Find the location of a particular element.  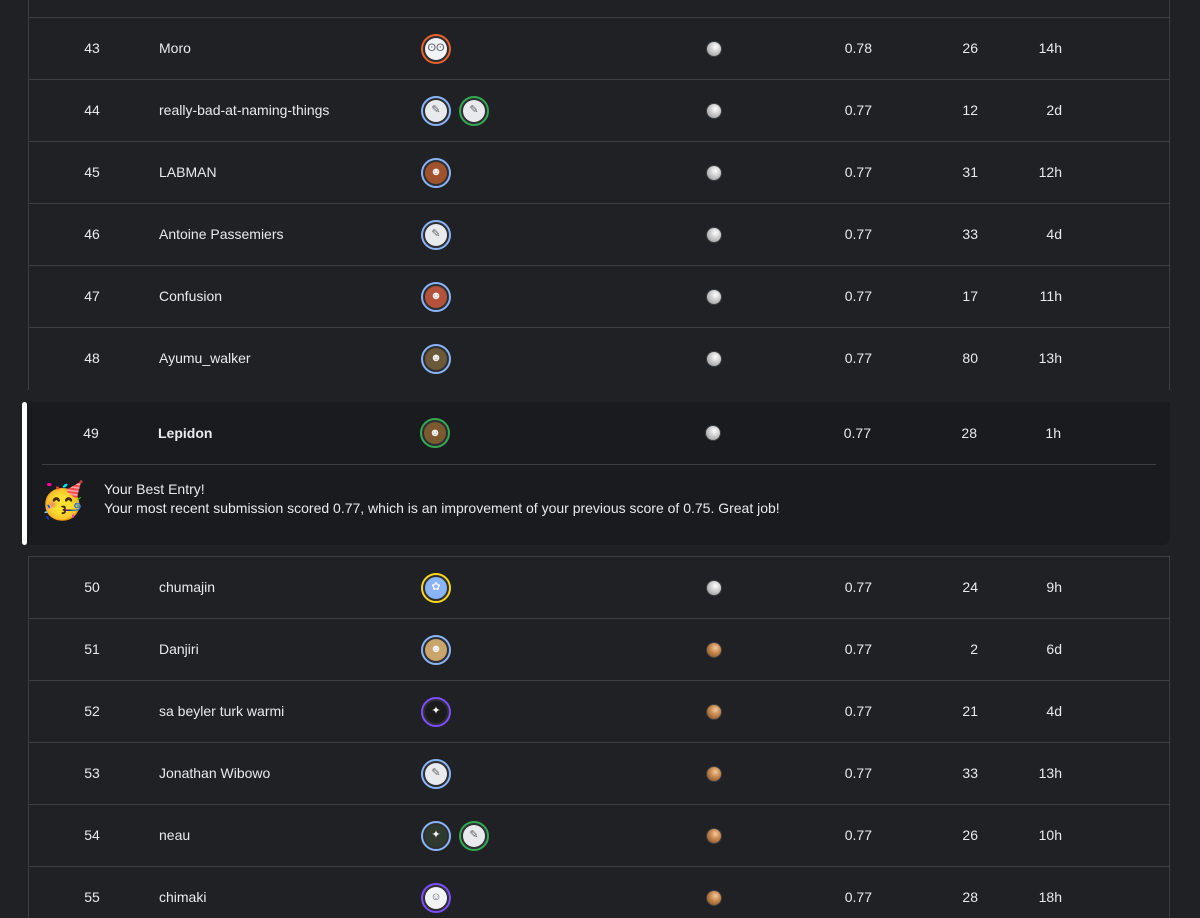

robot-face-icon: ʘʘ is located at coordinates (436, 48).